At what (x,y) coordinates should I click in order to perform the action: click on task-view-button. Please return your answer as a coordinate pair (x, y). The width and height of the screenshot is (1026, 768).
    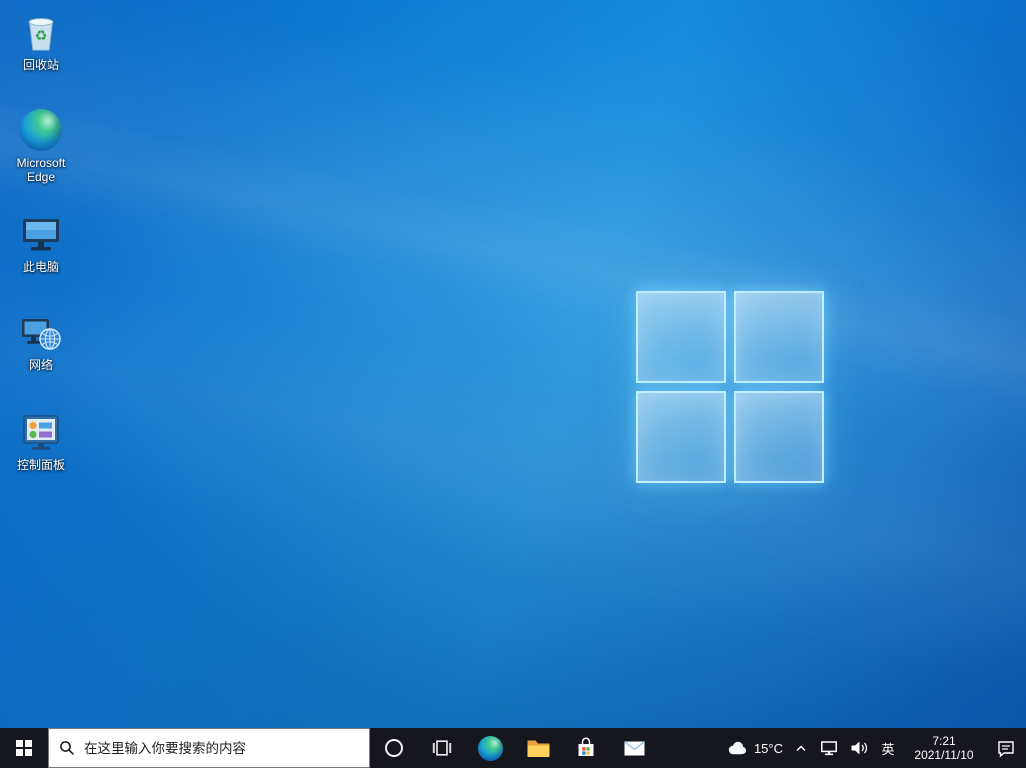
    Looking at the image, I should click on (442, 748).